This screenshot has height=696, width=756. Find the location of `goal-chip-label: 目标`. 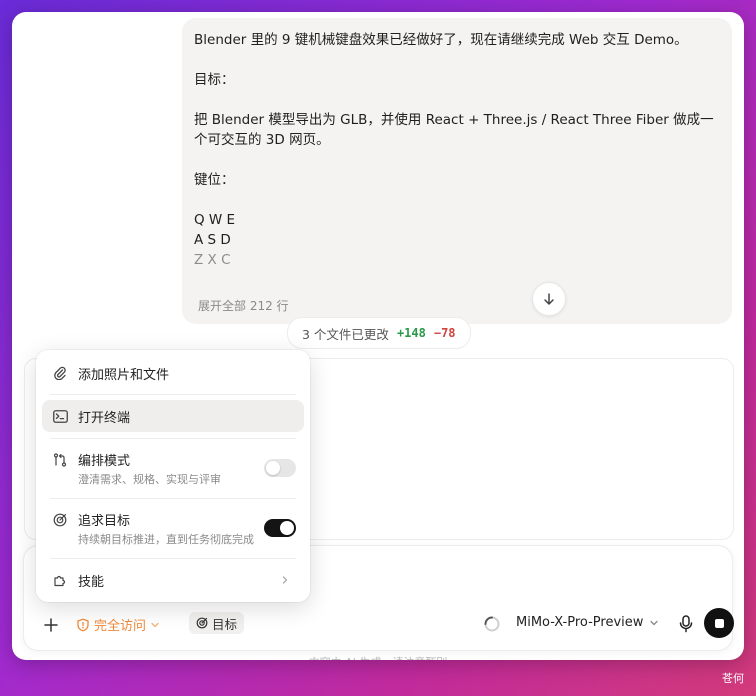

goal-chip-label: 目标 is located at coordinates (225, 624).